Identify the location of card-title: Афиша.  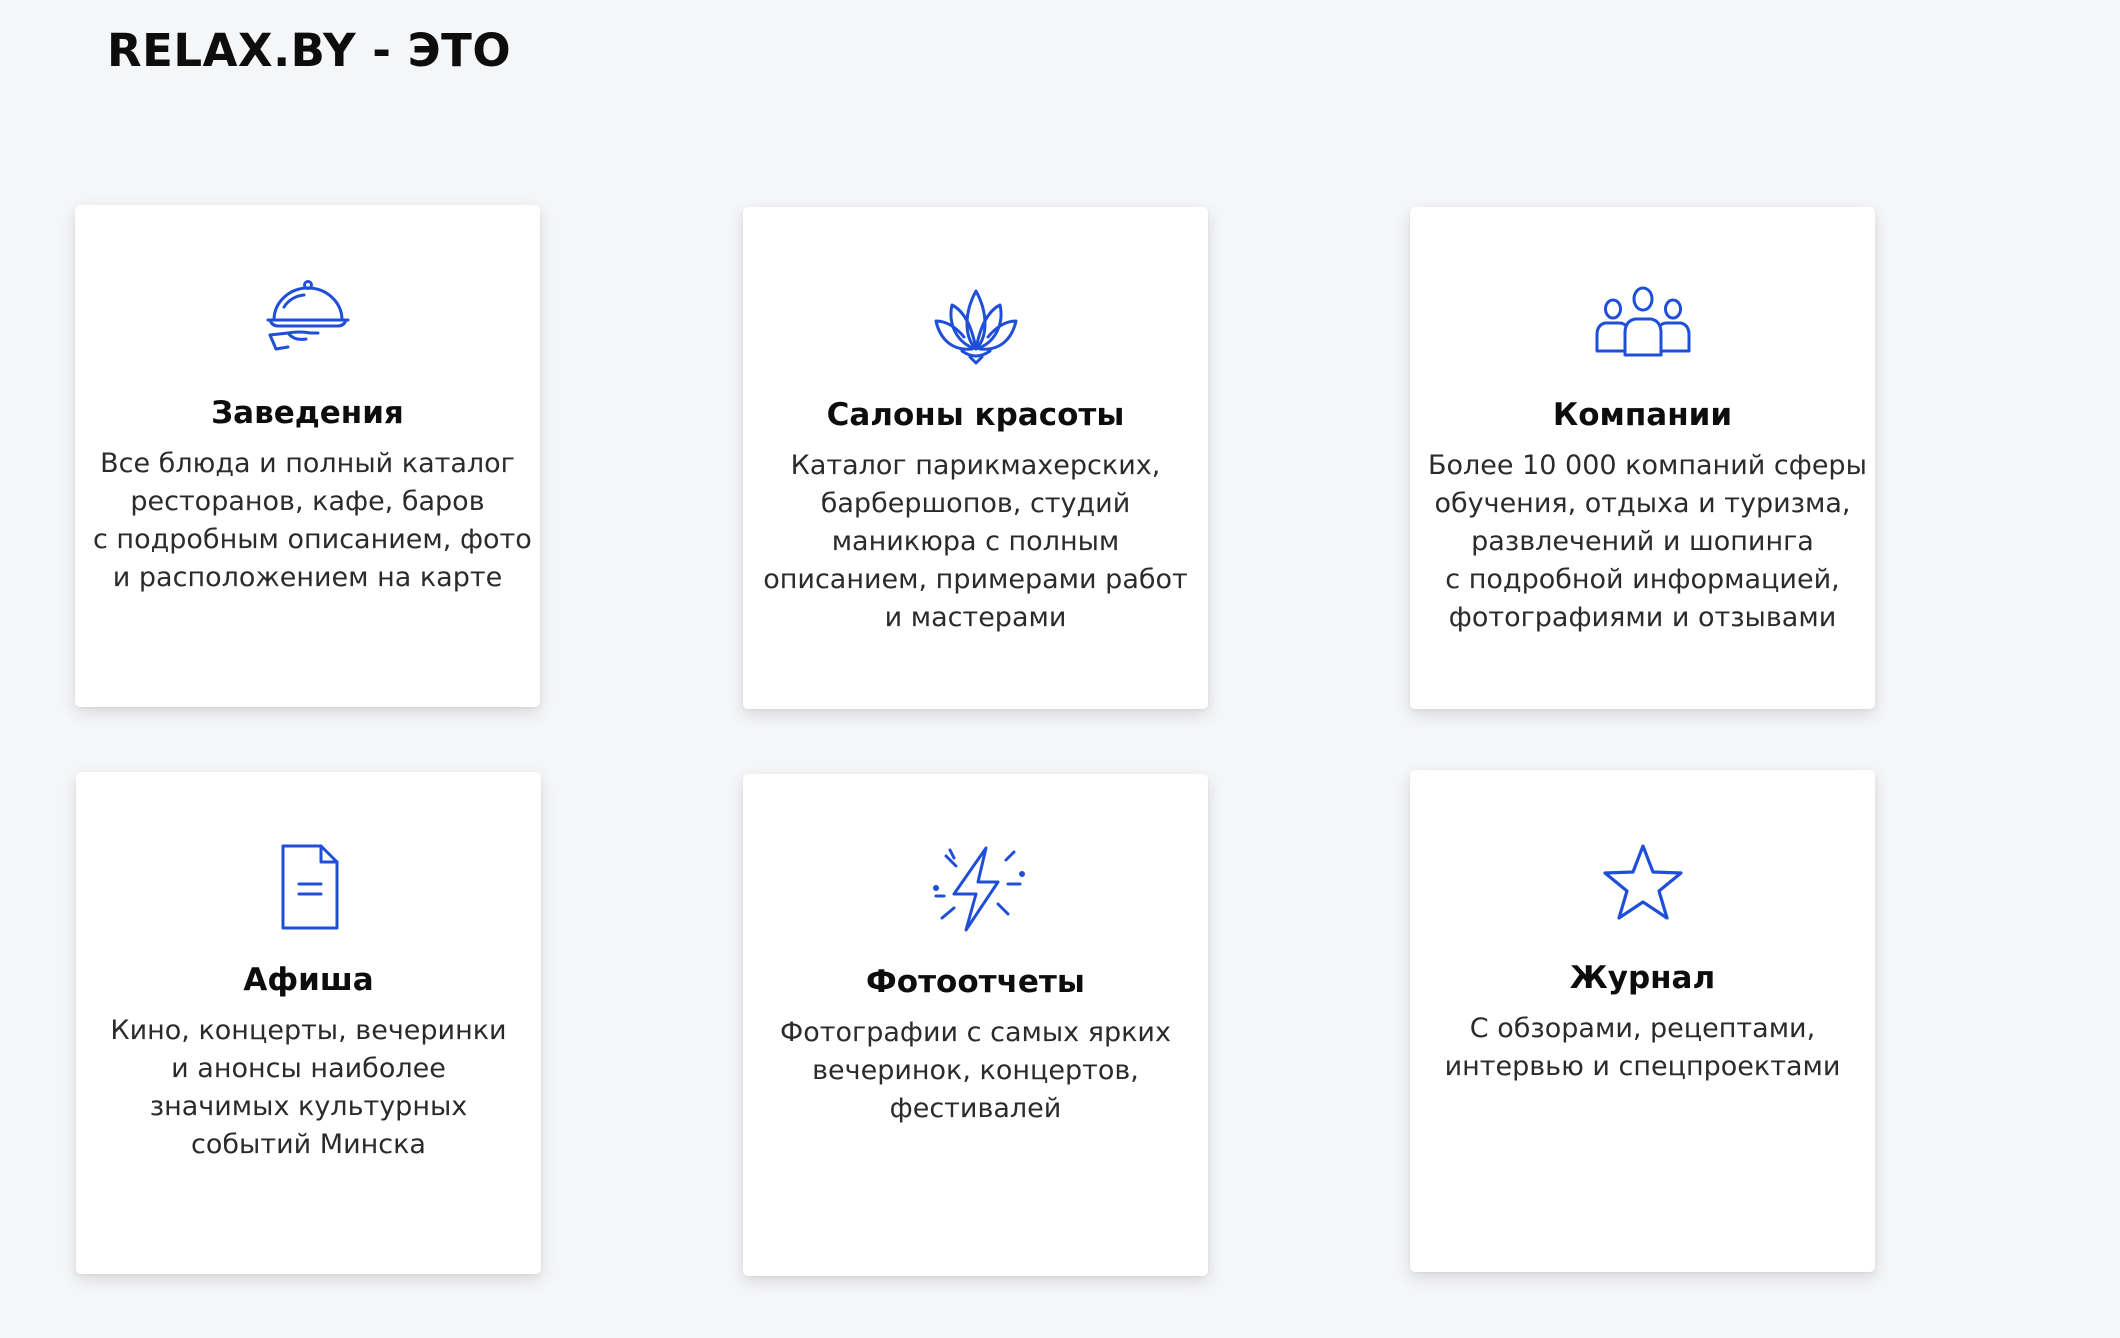
(308, 980).